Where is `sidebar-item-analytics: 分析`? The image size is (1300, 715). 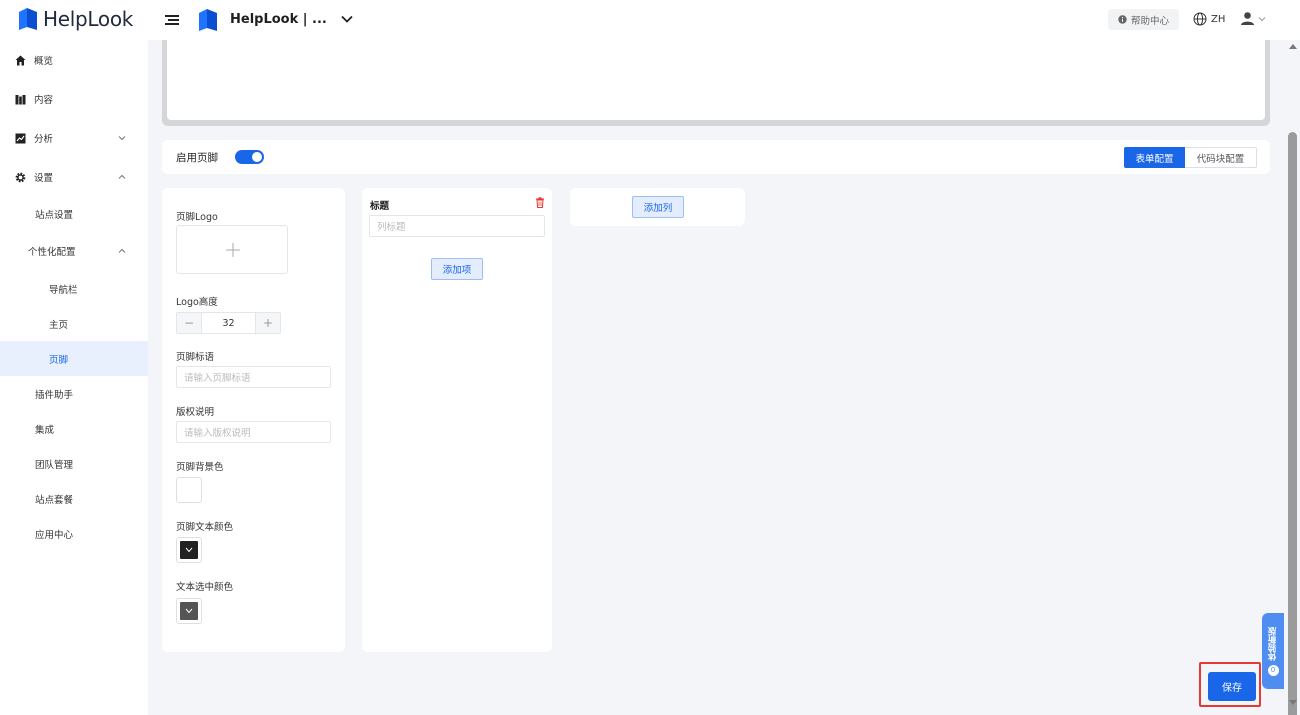 sidebar-item-analytics: 分析 is located at coordinates (74, 137).